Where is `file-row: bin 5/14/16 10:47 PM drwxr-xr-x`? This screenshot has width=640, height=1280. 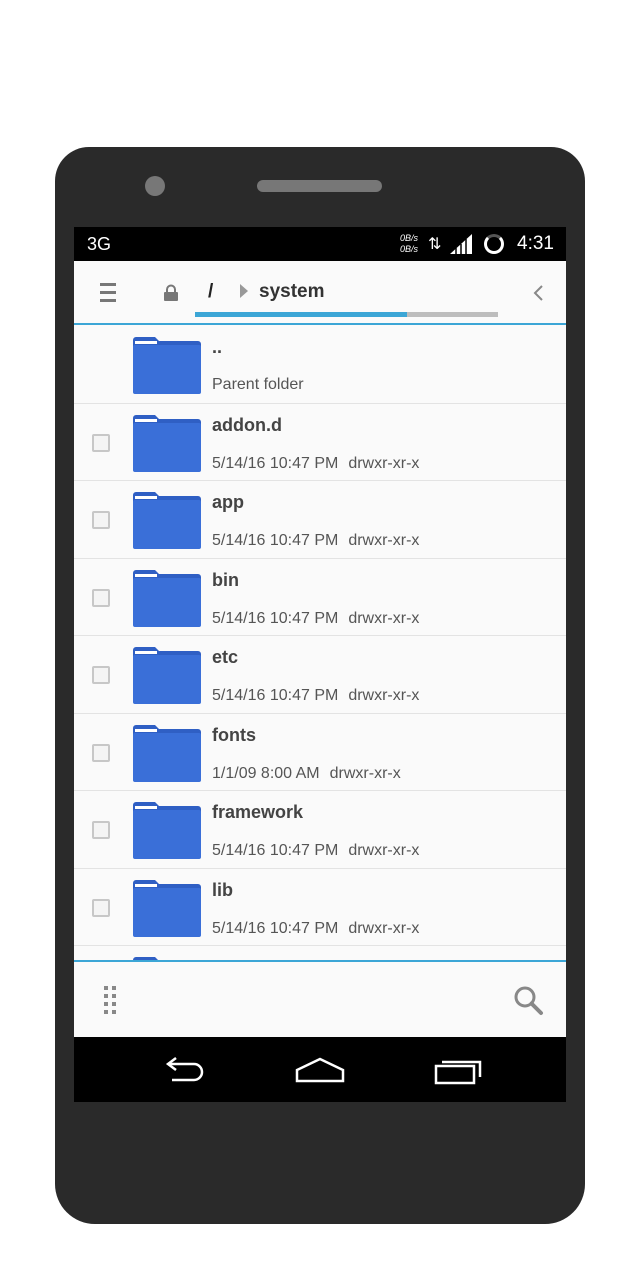 file-row: bin 5/14/16 10:47 PM drwxr-xr-x is located at coordinates (320, 597).